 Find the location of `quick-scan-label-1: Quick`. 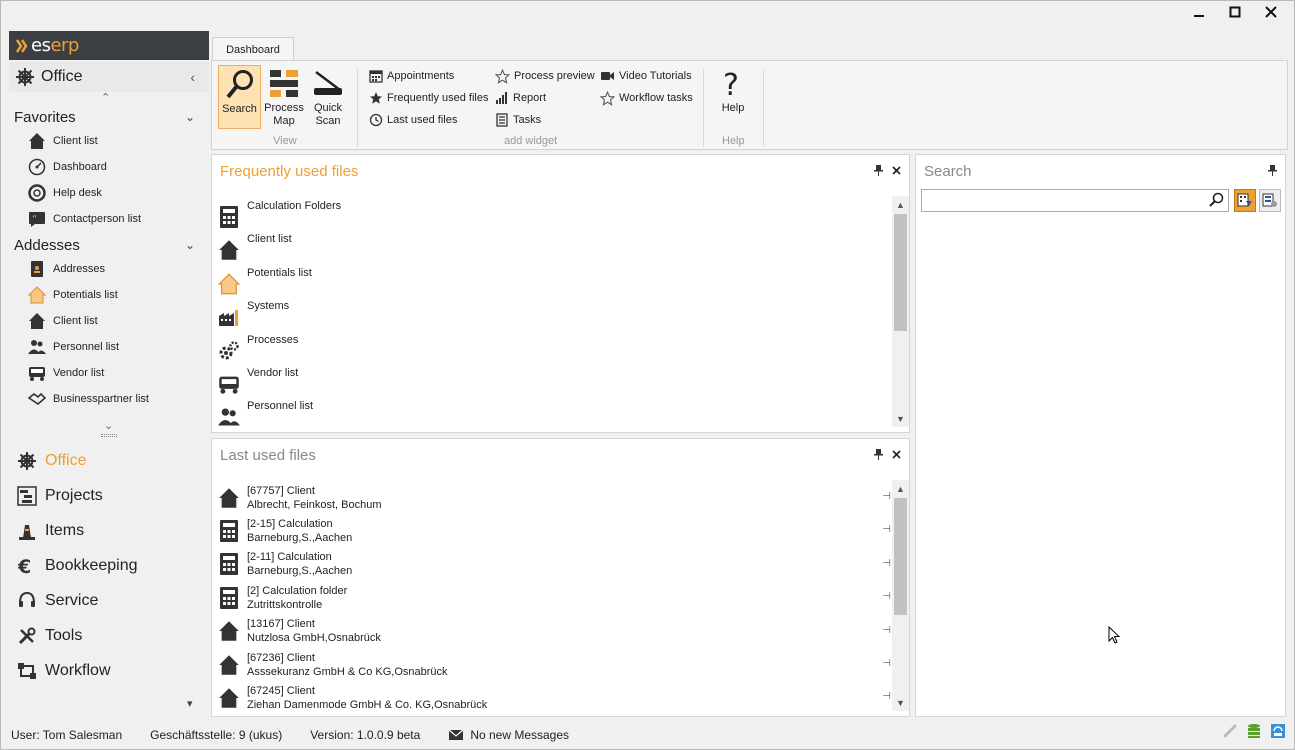

quick-scan-label-1: Quick is located at coordinates (328, 108).